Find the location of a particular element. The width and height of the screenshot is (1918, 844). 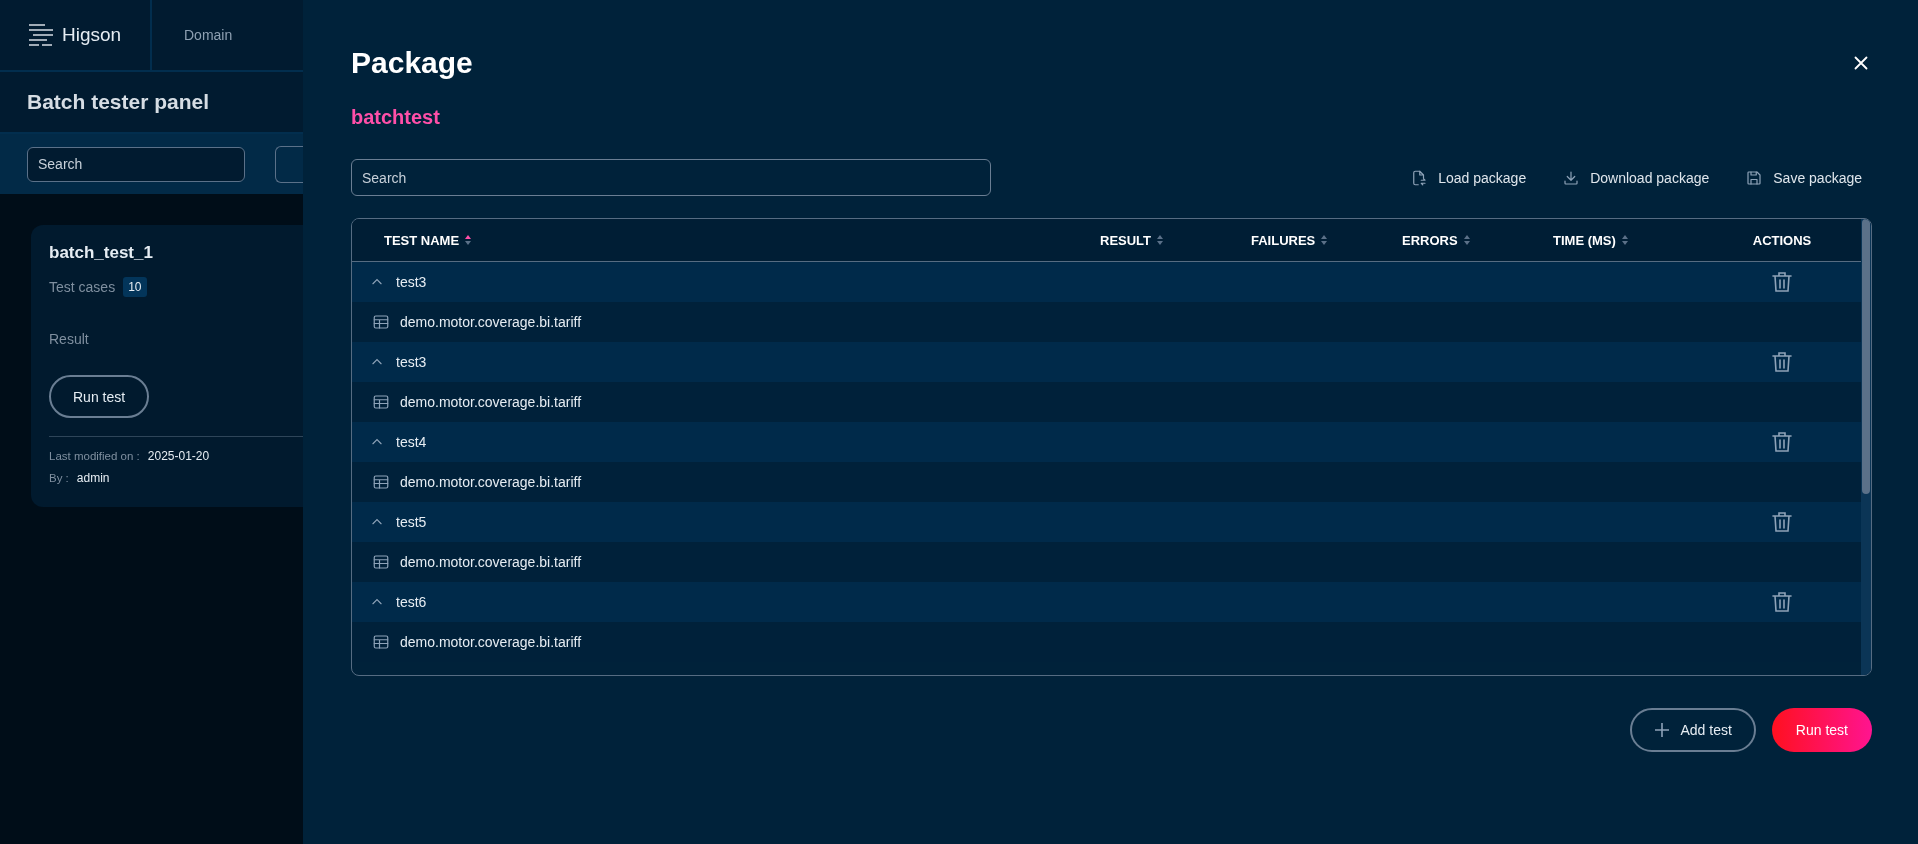

result-label: Result is located at coordinates (69, 339).